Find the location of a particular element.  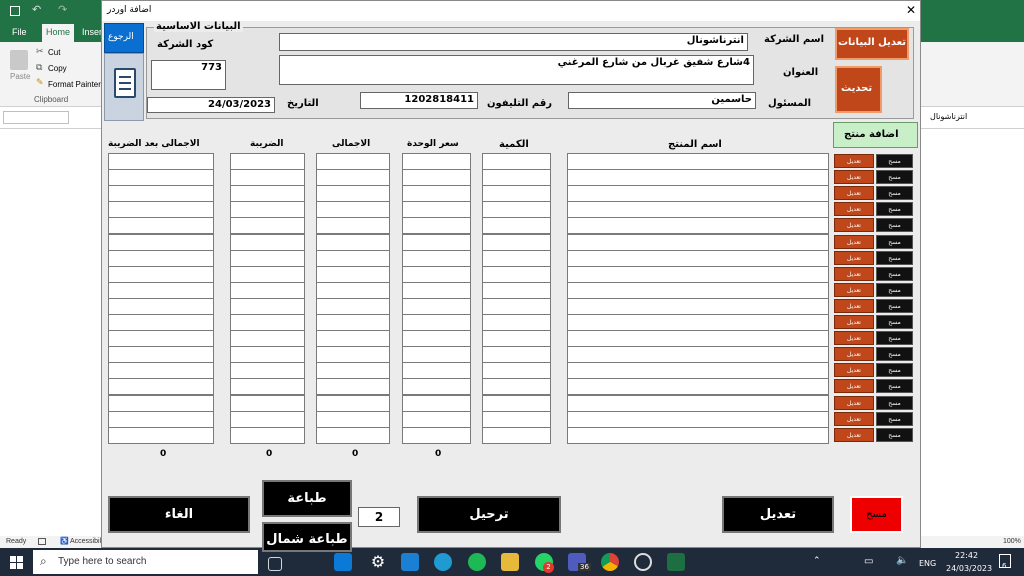

cancel-button: الغاء is located at coordinates (179, 514).